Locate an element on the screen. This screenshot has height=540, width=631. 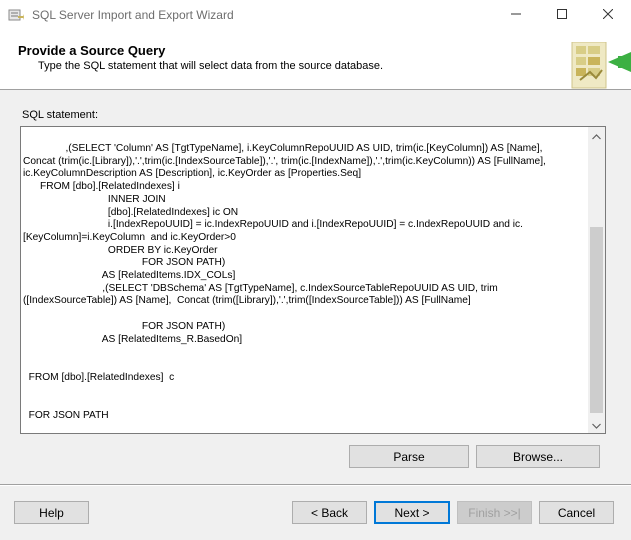
vertical-scrollbar is located at coordinates (596, 280).